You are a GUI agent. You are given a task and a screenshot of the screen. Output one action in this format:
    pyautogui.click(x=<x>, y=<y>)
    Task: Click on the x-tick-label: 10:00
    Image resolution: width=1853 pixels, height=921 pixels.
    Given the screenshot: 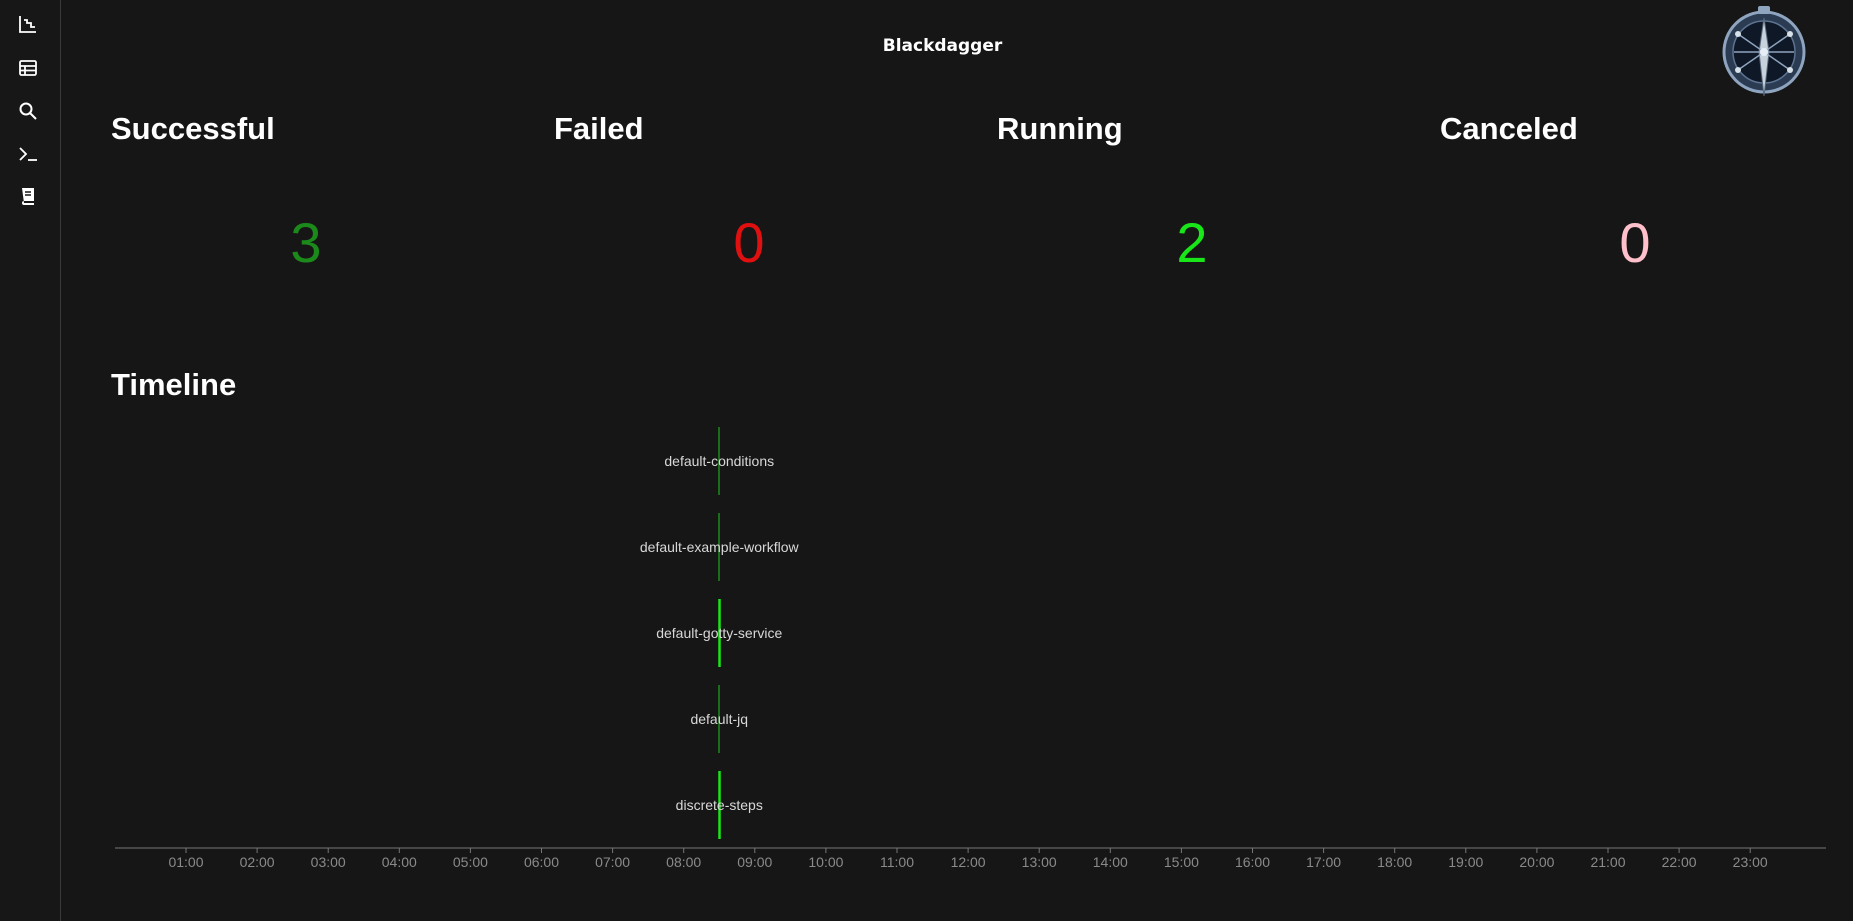 What is the action you would take?
    pyautogui.click(x=825, y=862)
    